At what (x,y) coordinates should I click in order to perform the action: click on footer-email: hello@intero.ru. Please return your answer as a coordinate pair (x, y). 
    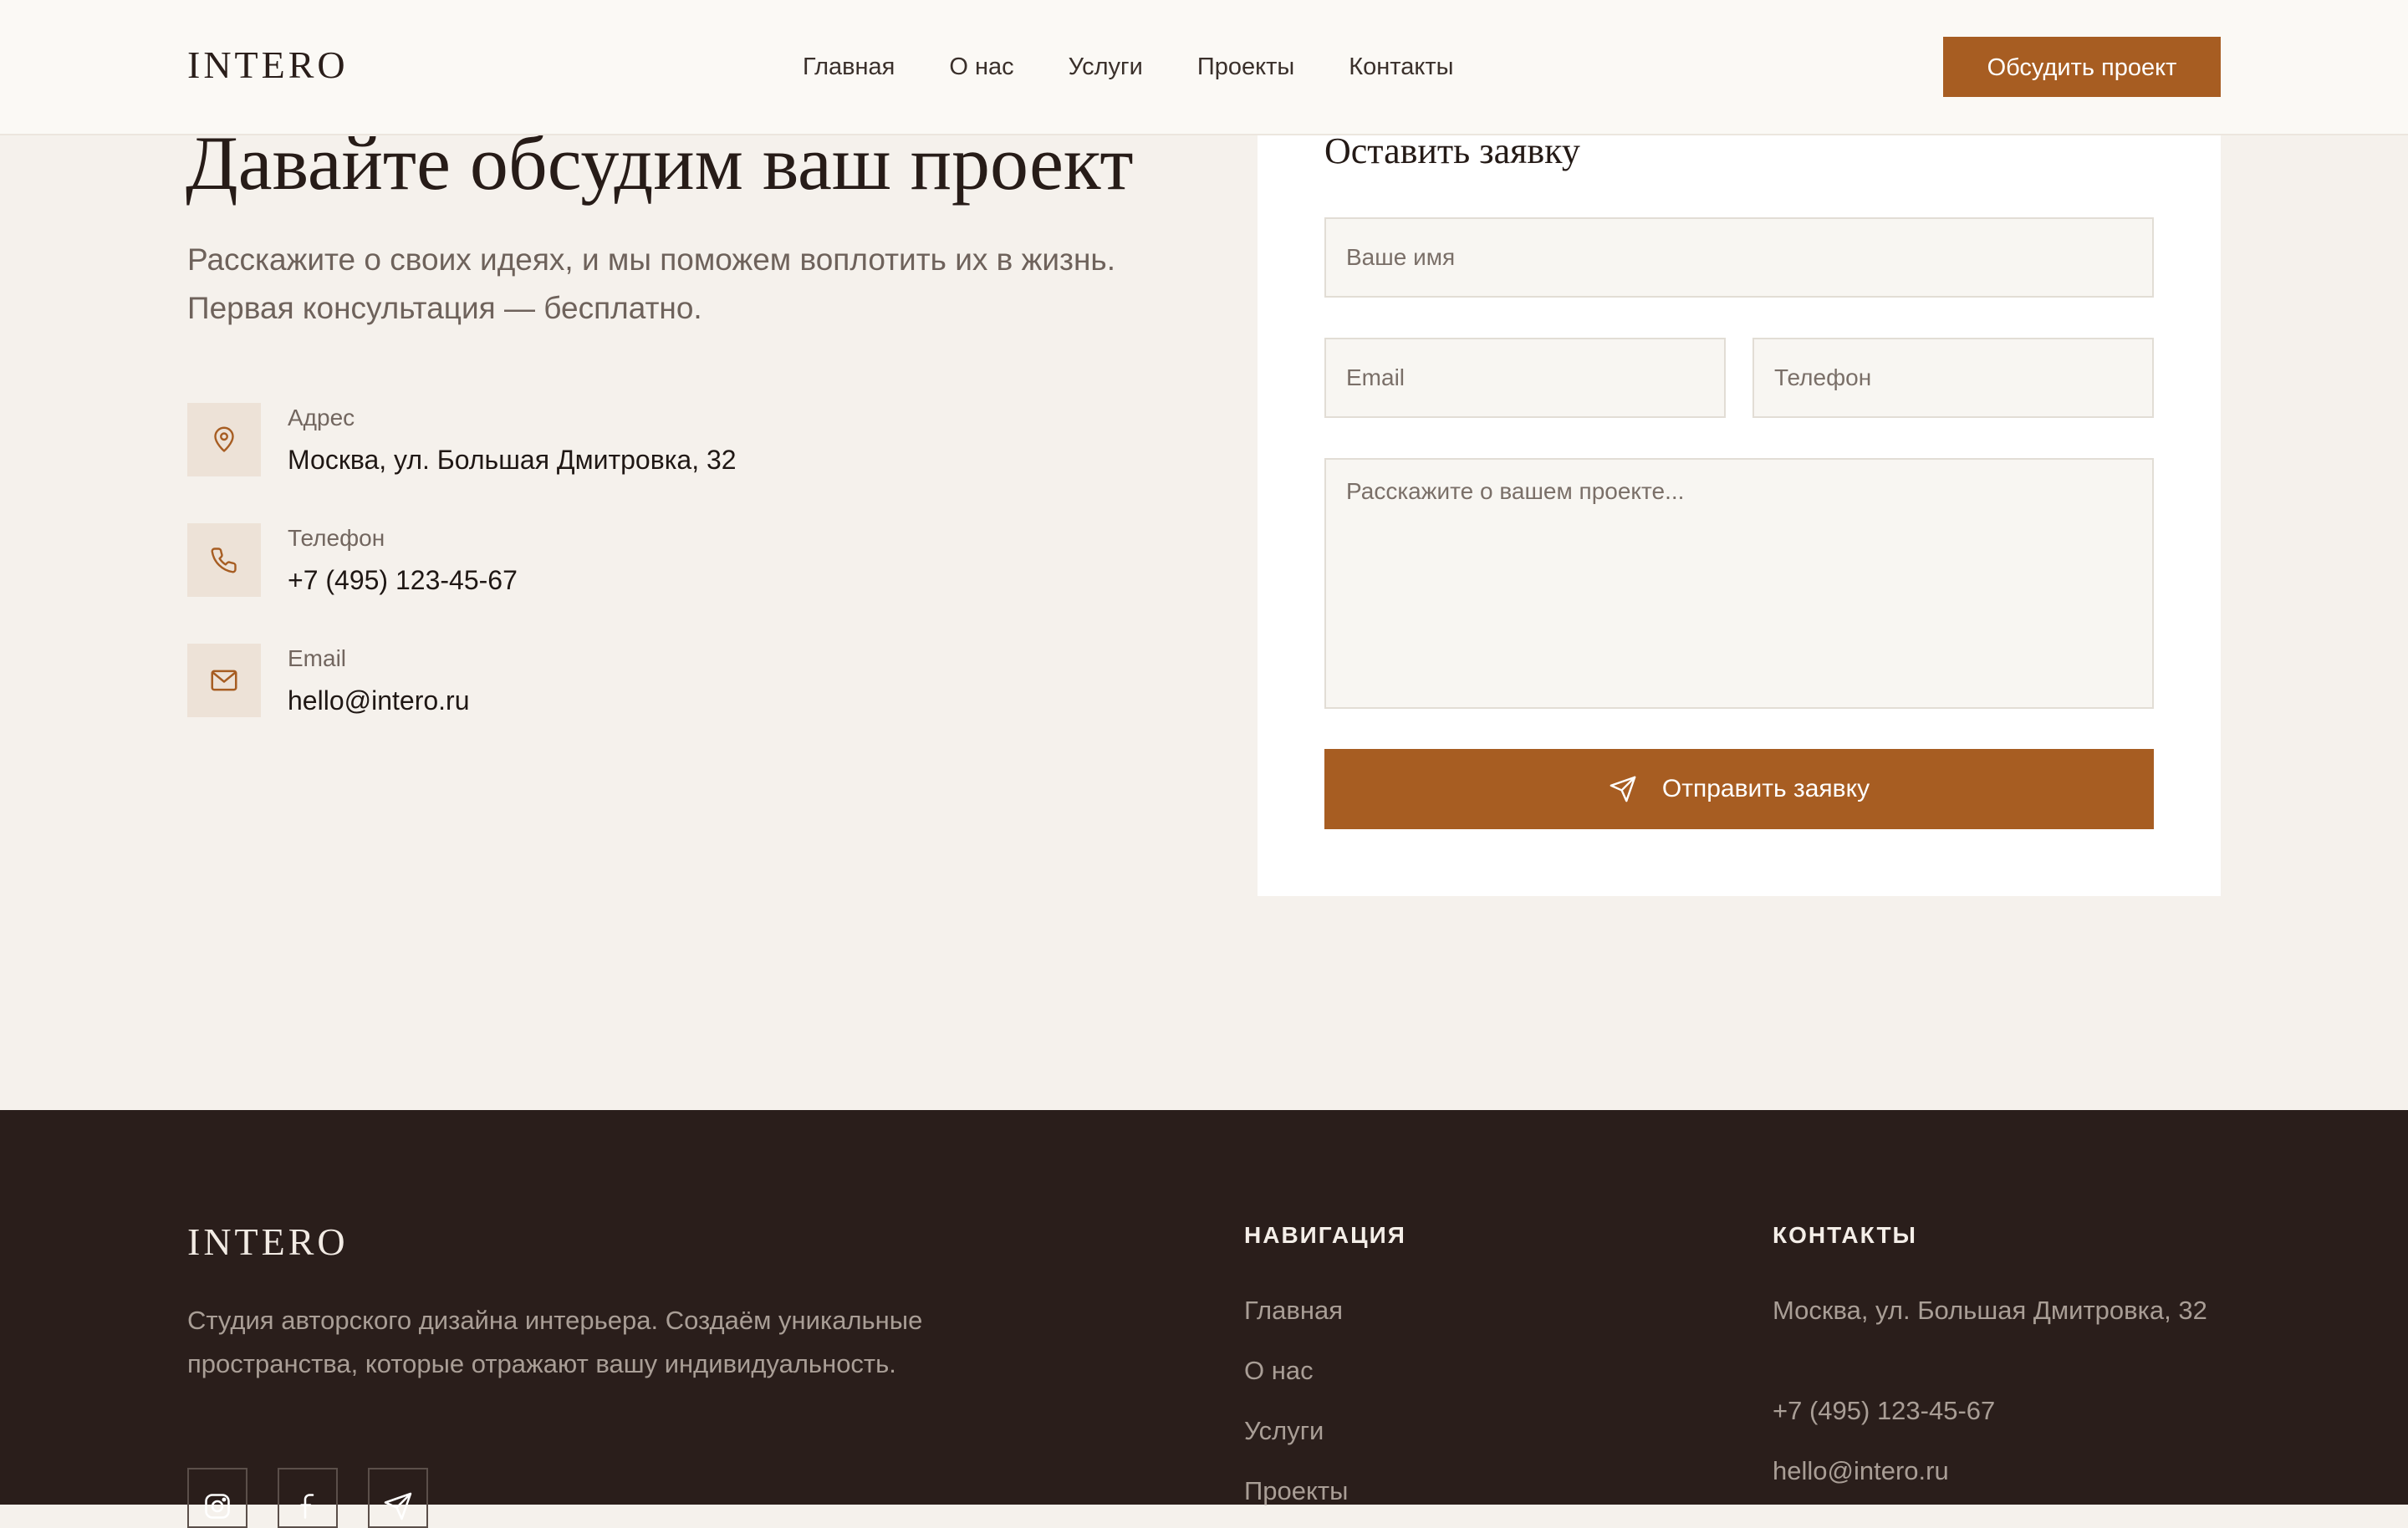
    Looking at the image, I should click on (1861, 1471).